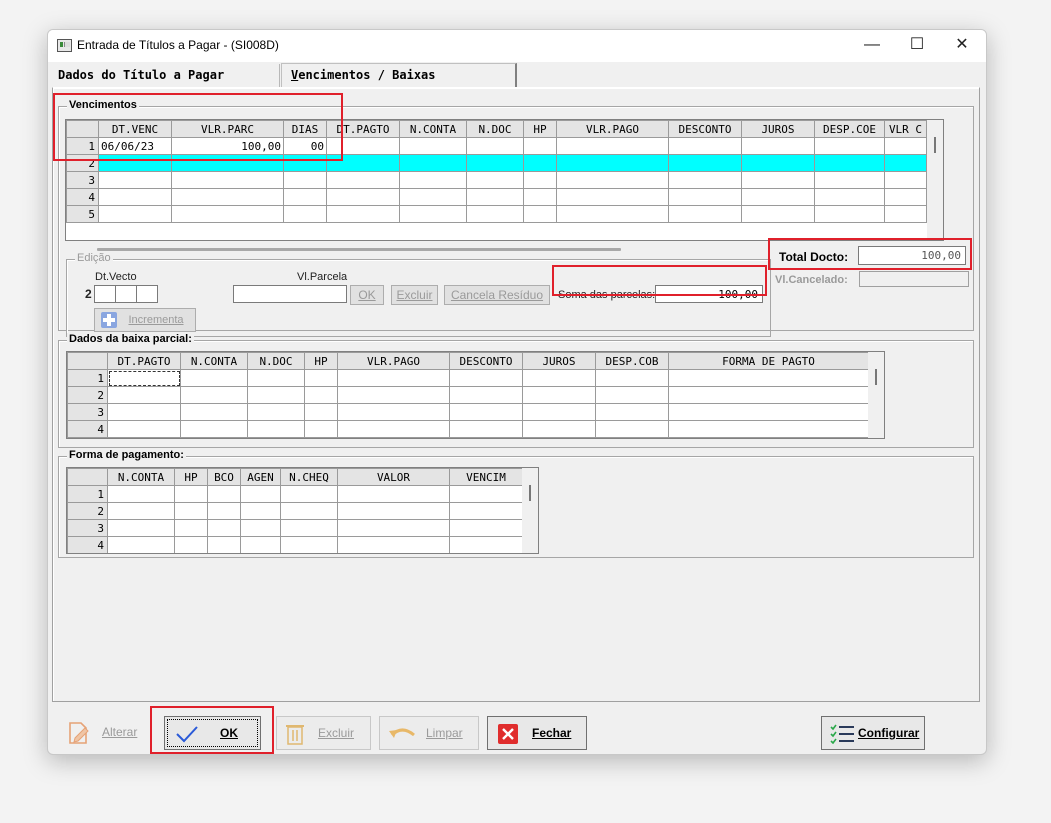  I want to click on table-row: 5, so click(496, 214).